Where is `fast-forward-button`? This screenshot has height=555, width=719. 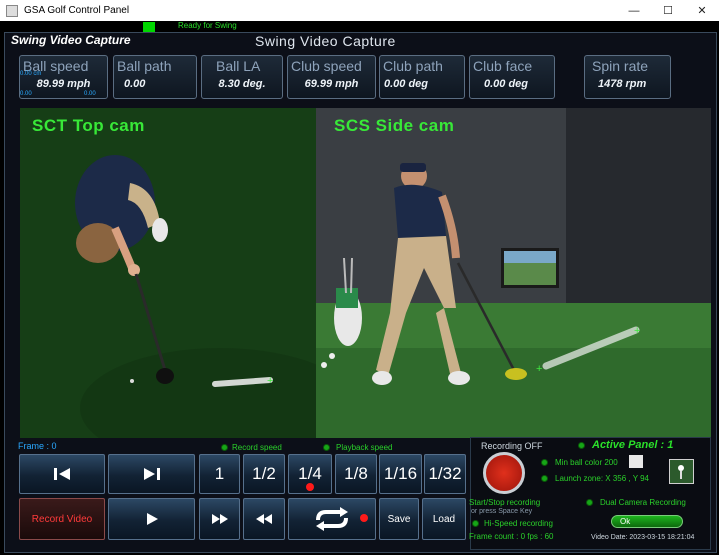 fast-forward-button is located at coordinates (219, 519).